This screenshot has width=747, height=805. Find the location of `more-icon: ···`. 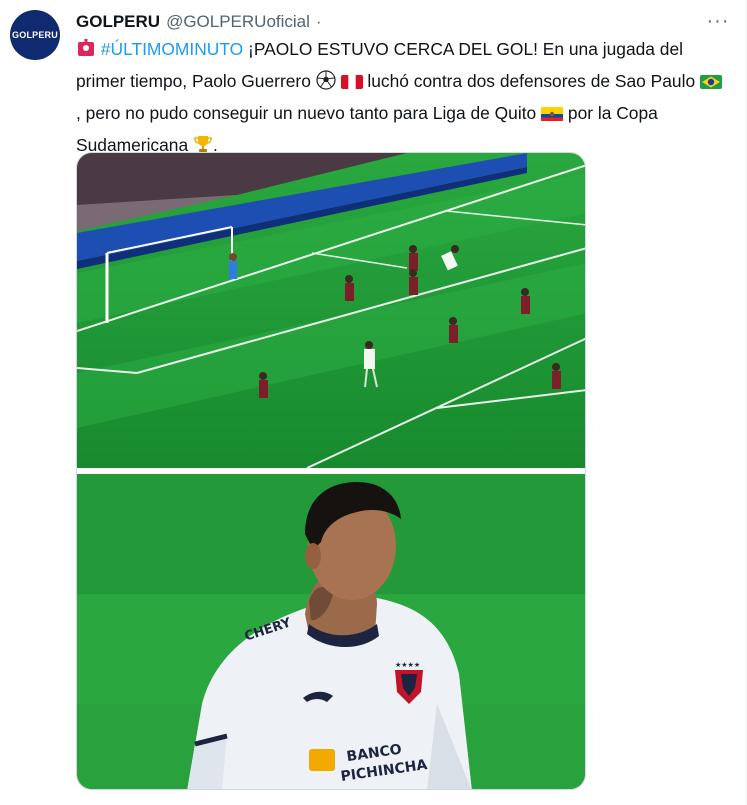

more-icon: ··· is located at coordinates (718, 20).